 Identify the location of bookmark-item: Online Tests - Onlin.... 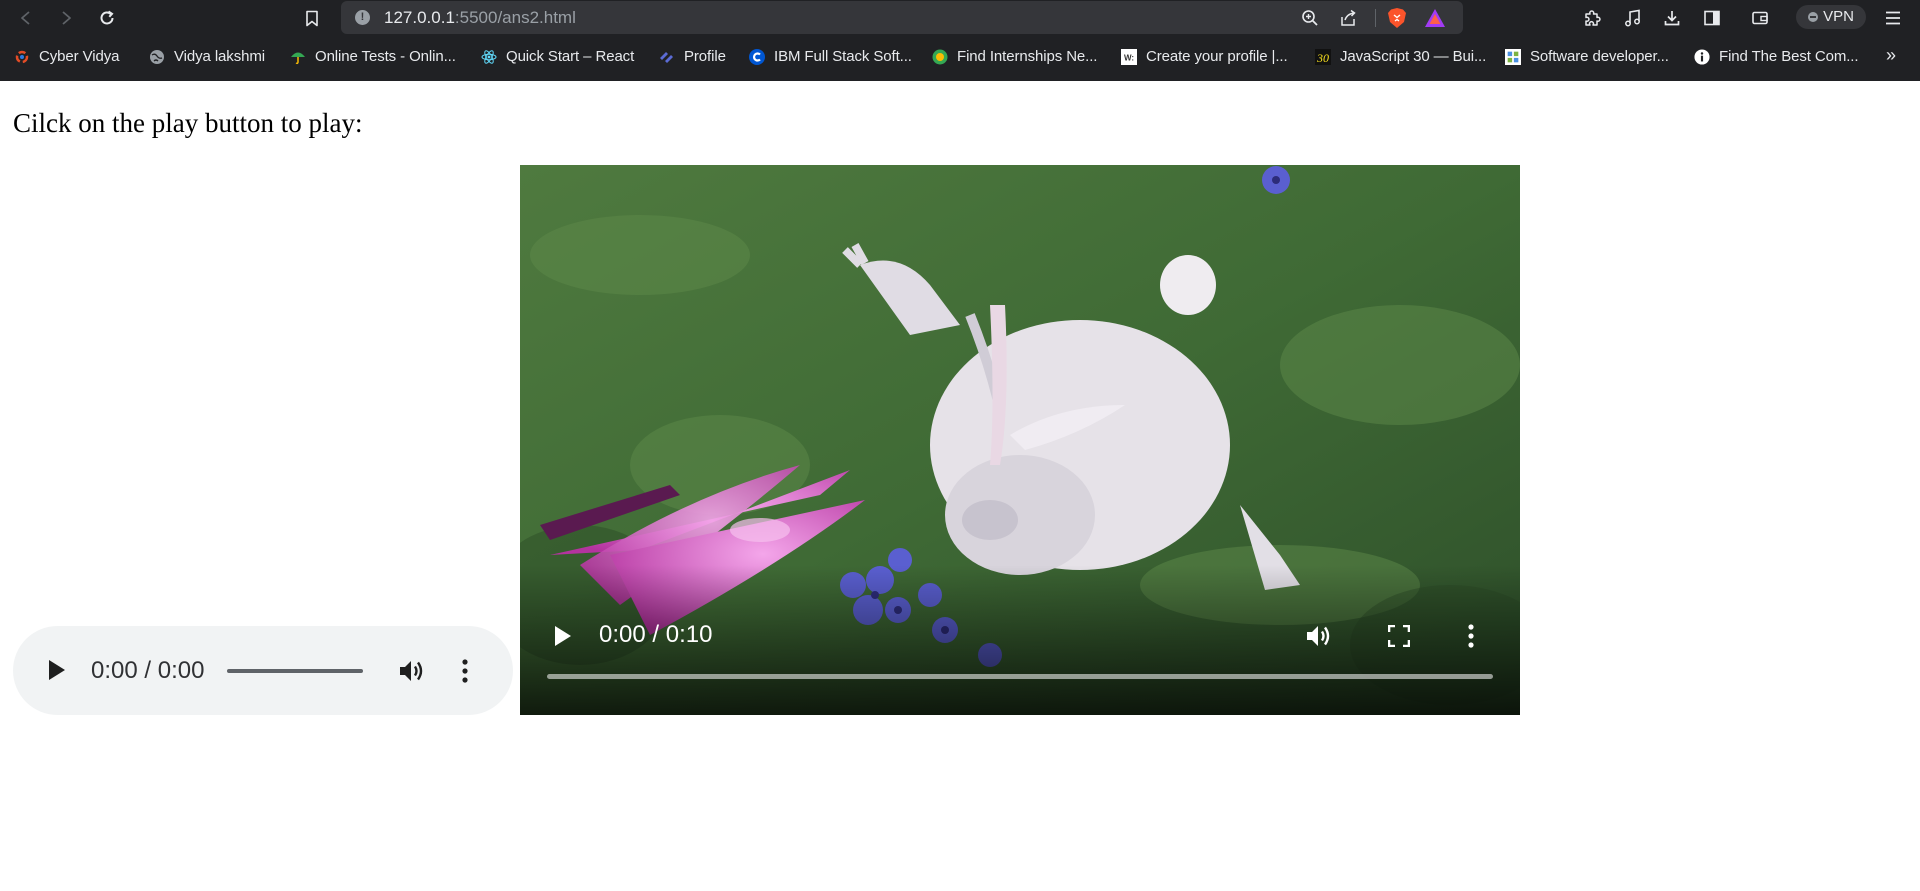
(373, 57).